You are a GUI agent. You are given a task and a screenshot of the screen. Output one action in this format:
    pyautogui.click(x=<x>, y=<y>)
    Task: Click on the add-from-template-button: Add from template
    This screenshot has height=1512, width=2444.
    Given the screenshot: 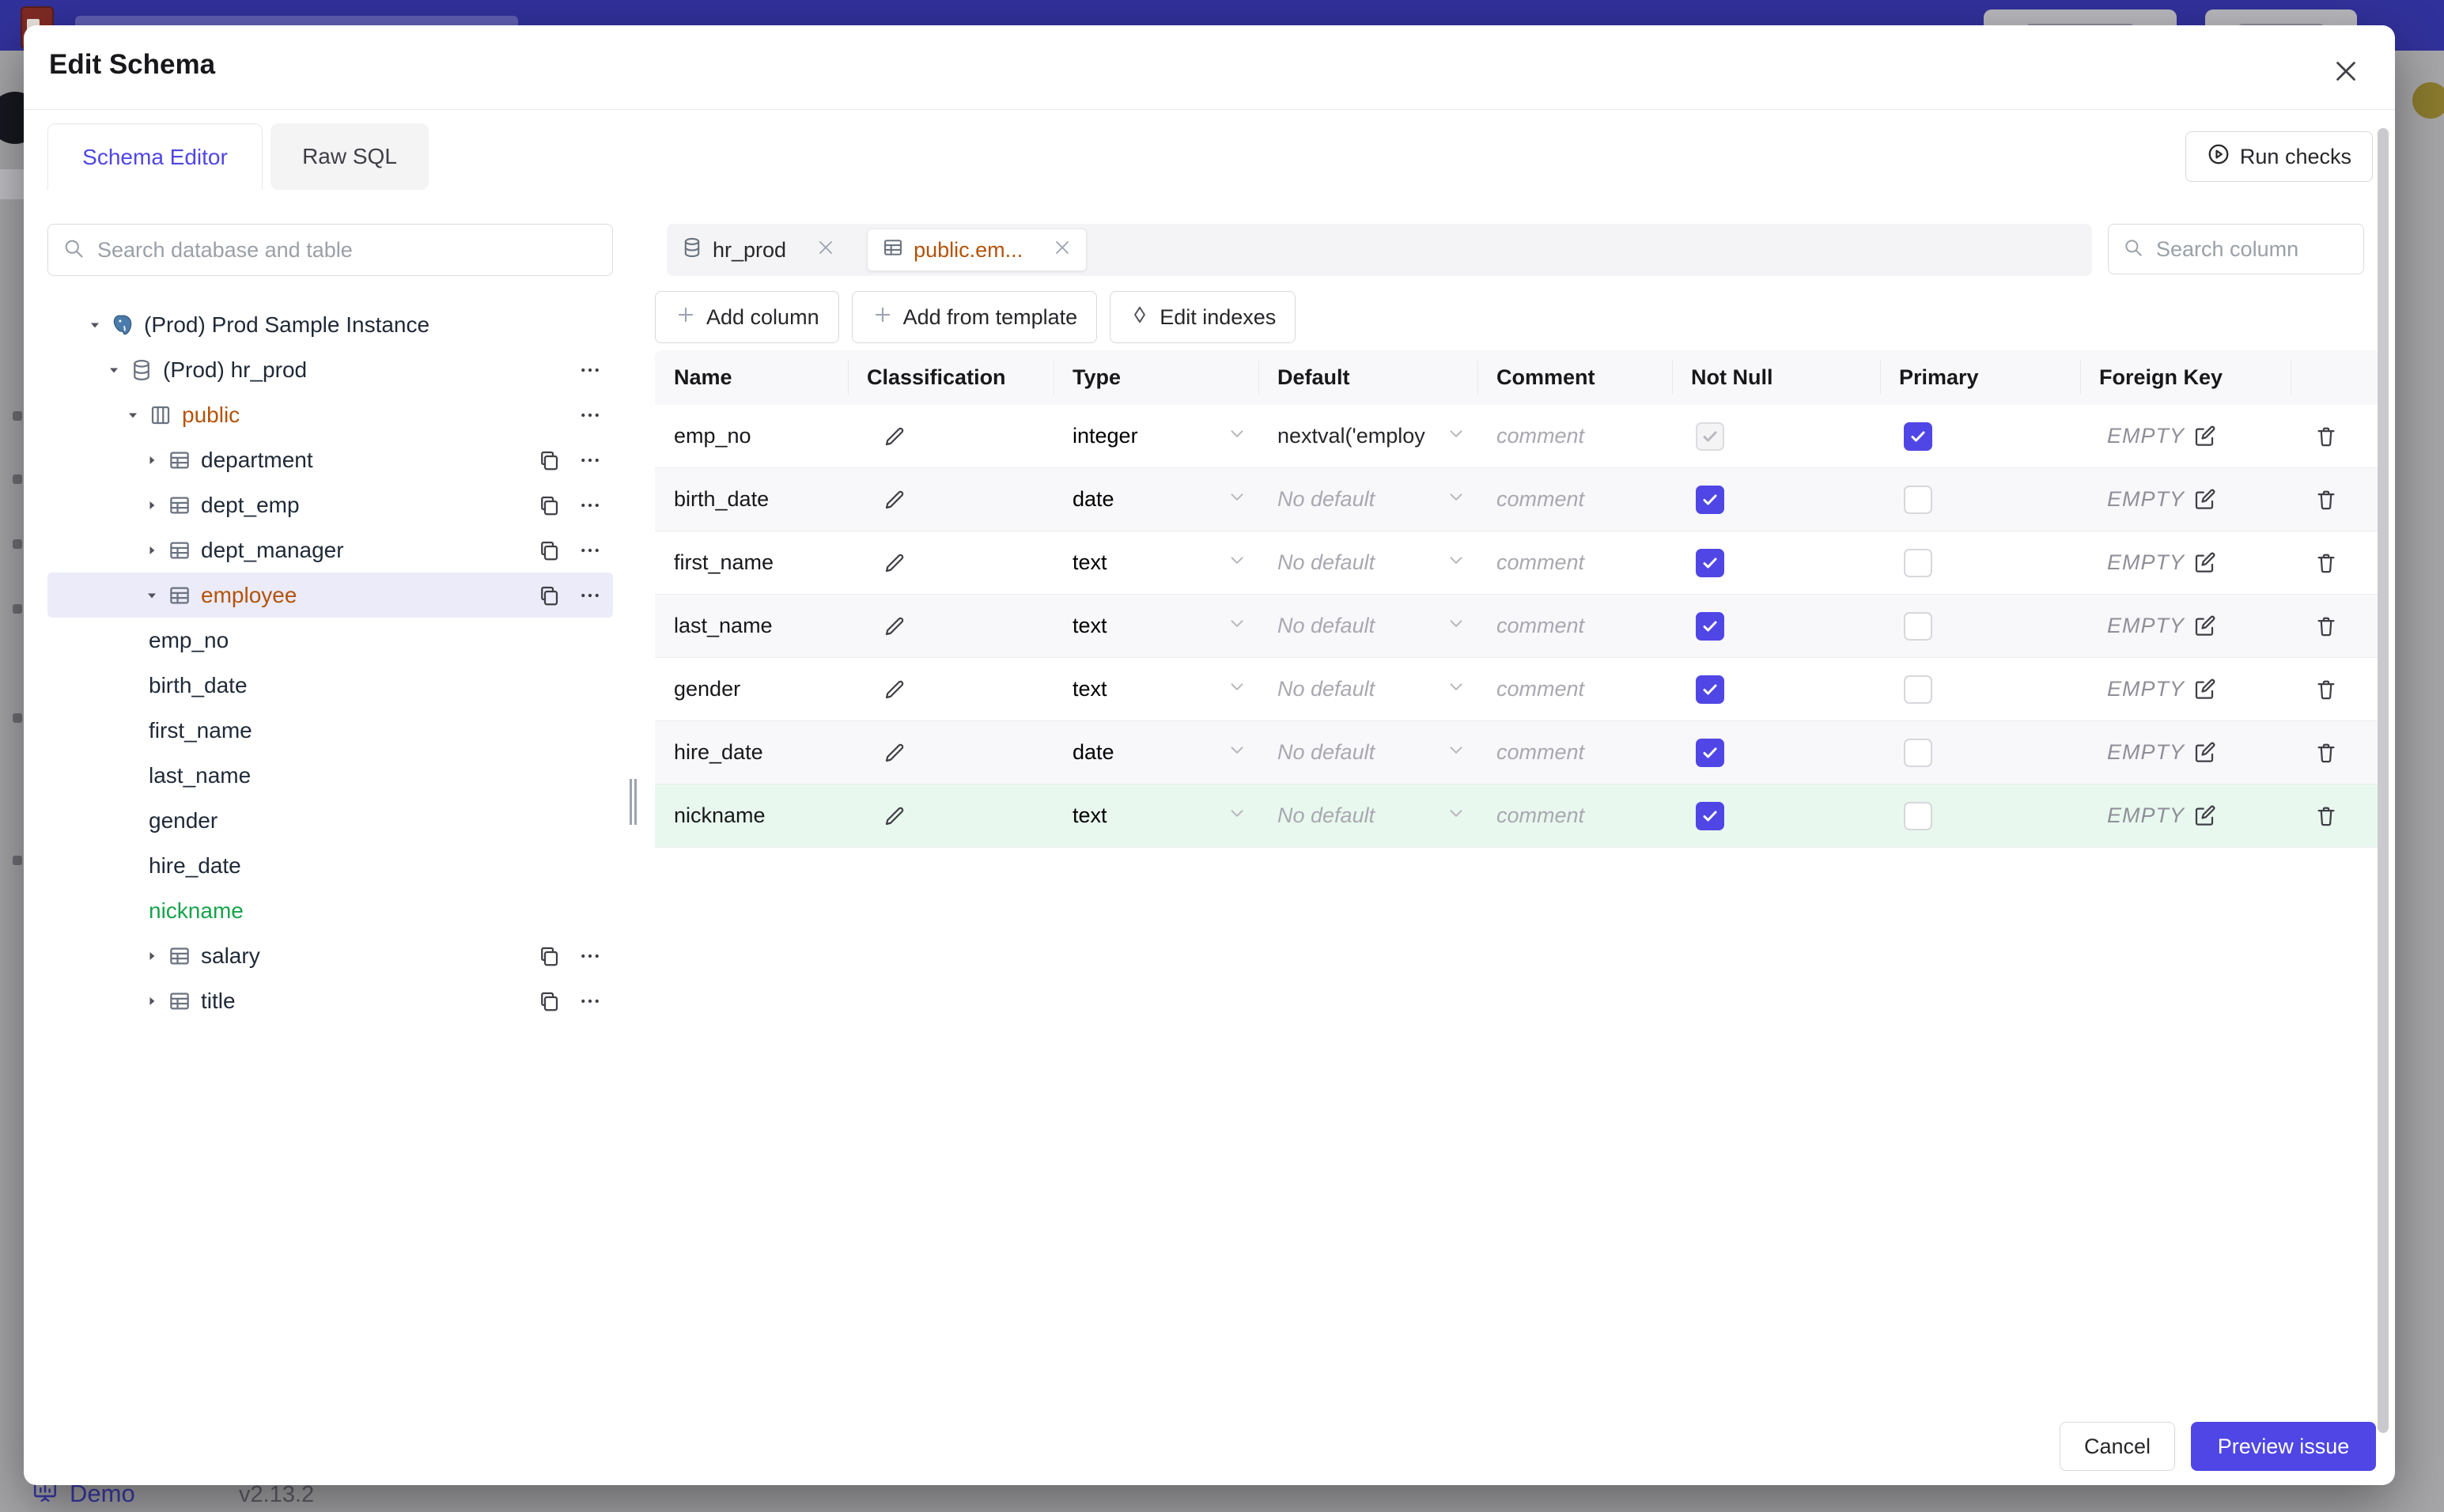 What is the action you would take?
    pyautogui.click(x=974, y=317)
    